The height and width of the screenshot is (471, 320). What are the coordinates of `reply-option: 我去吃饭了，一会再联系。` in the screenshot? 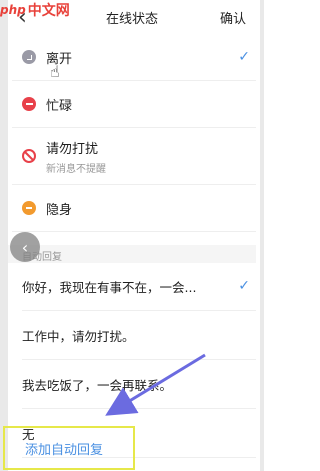 It's located at (139, 384).